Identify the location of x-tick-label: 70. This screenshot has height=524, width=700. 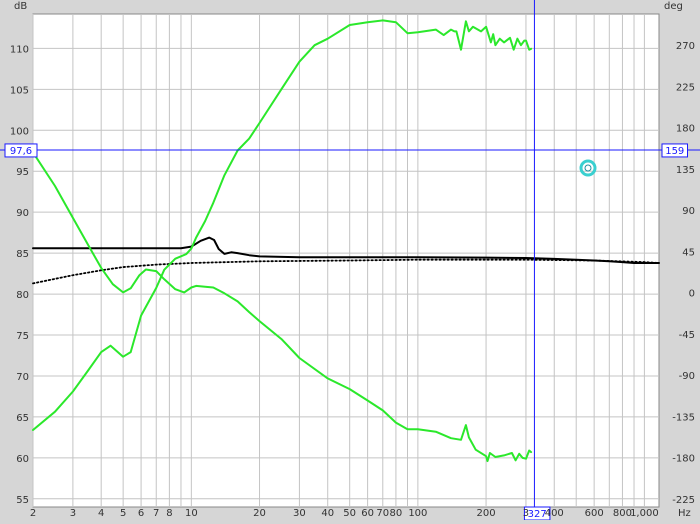
(382, 513).